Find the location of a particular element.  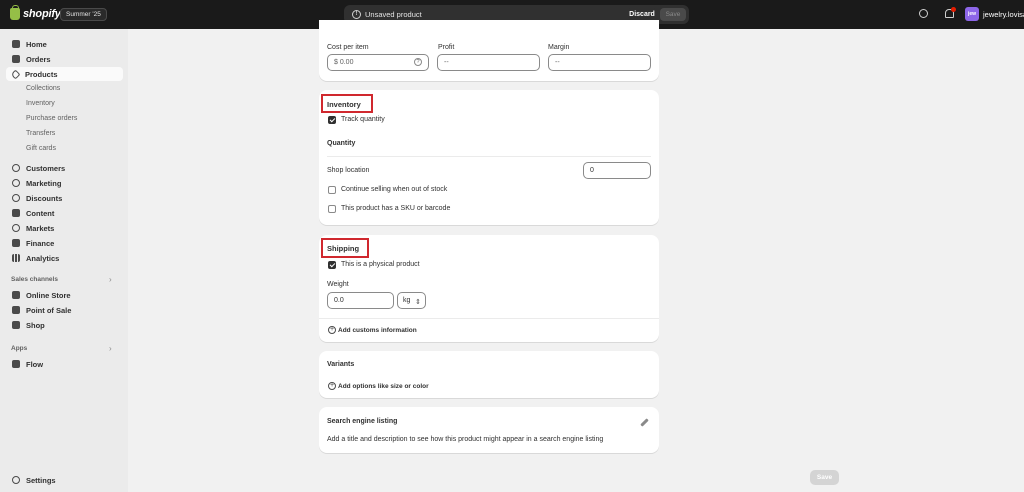

weight-unit-value: kg is located at coordinates (407, 300).